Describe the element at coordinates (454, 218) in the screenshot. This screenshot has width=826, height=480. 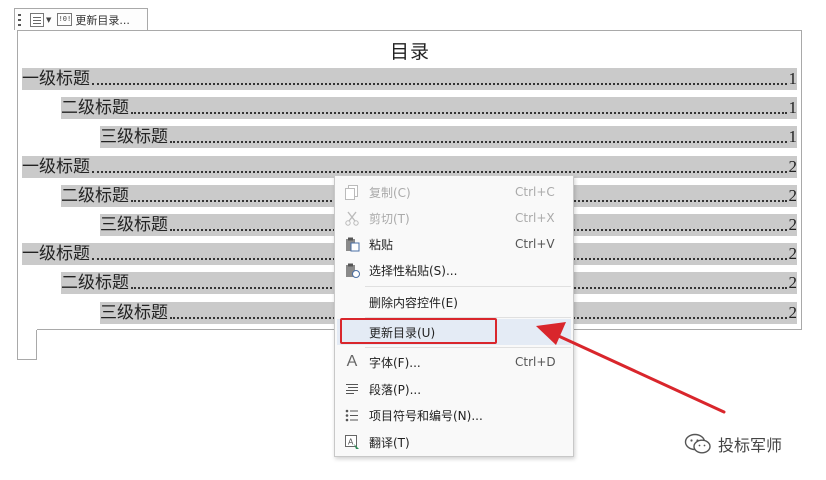
I see `menu-item-cut: 剪切(T) Ctrl+X` at that location.